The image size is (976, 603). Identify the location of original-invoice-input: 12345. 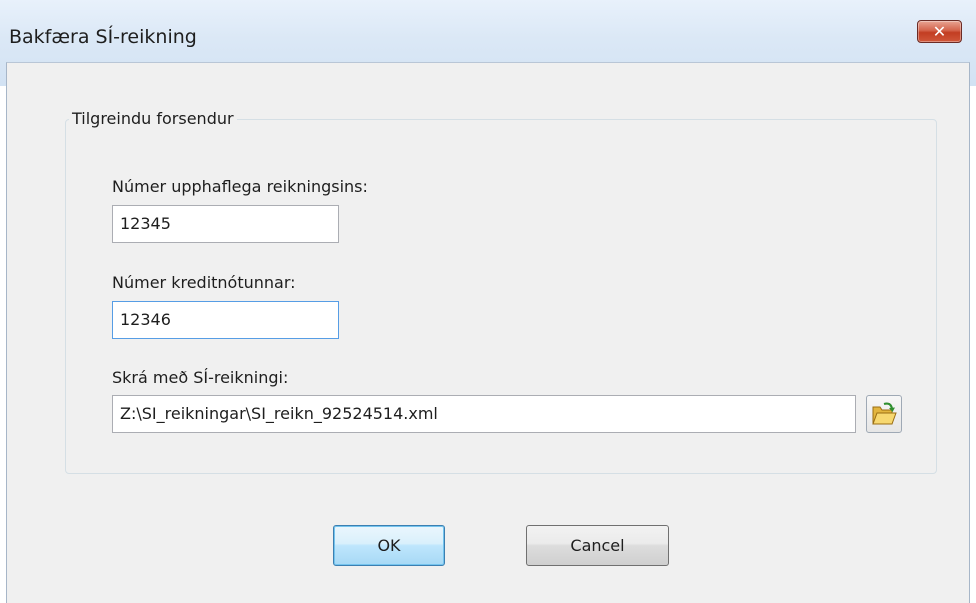
(225, 224).